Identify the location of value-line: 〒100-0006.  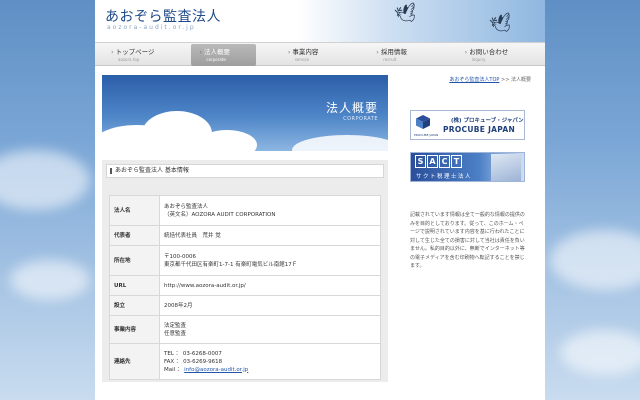
(180, 256).